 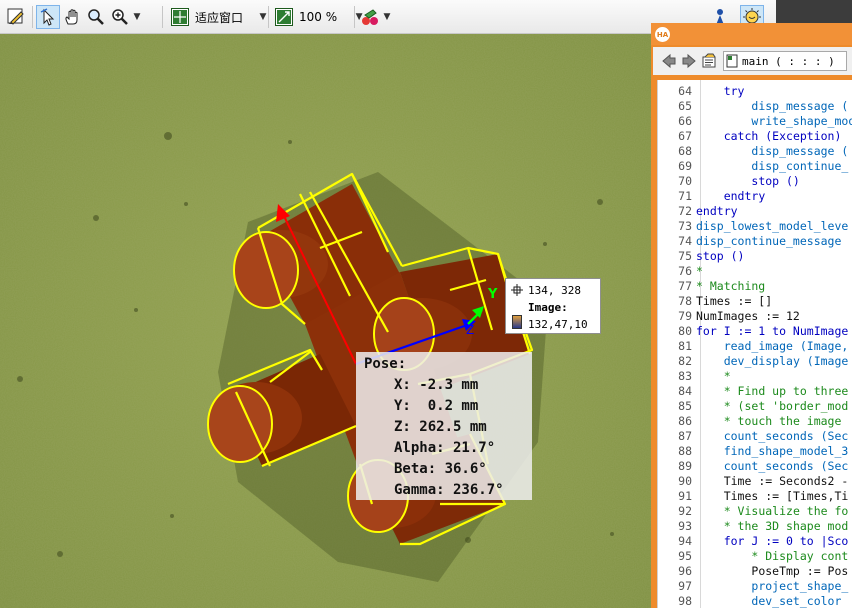 What do you see at coordinates (734, 301) in the screenshot?
I see `code-text: Times := []` at bounding box center [734, 301].